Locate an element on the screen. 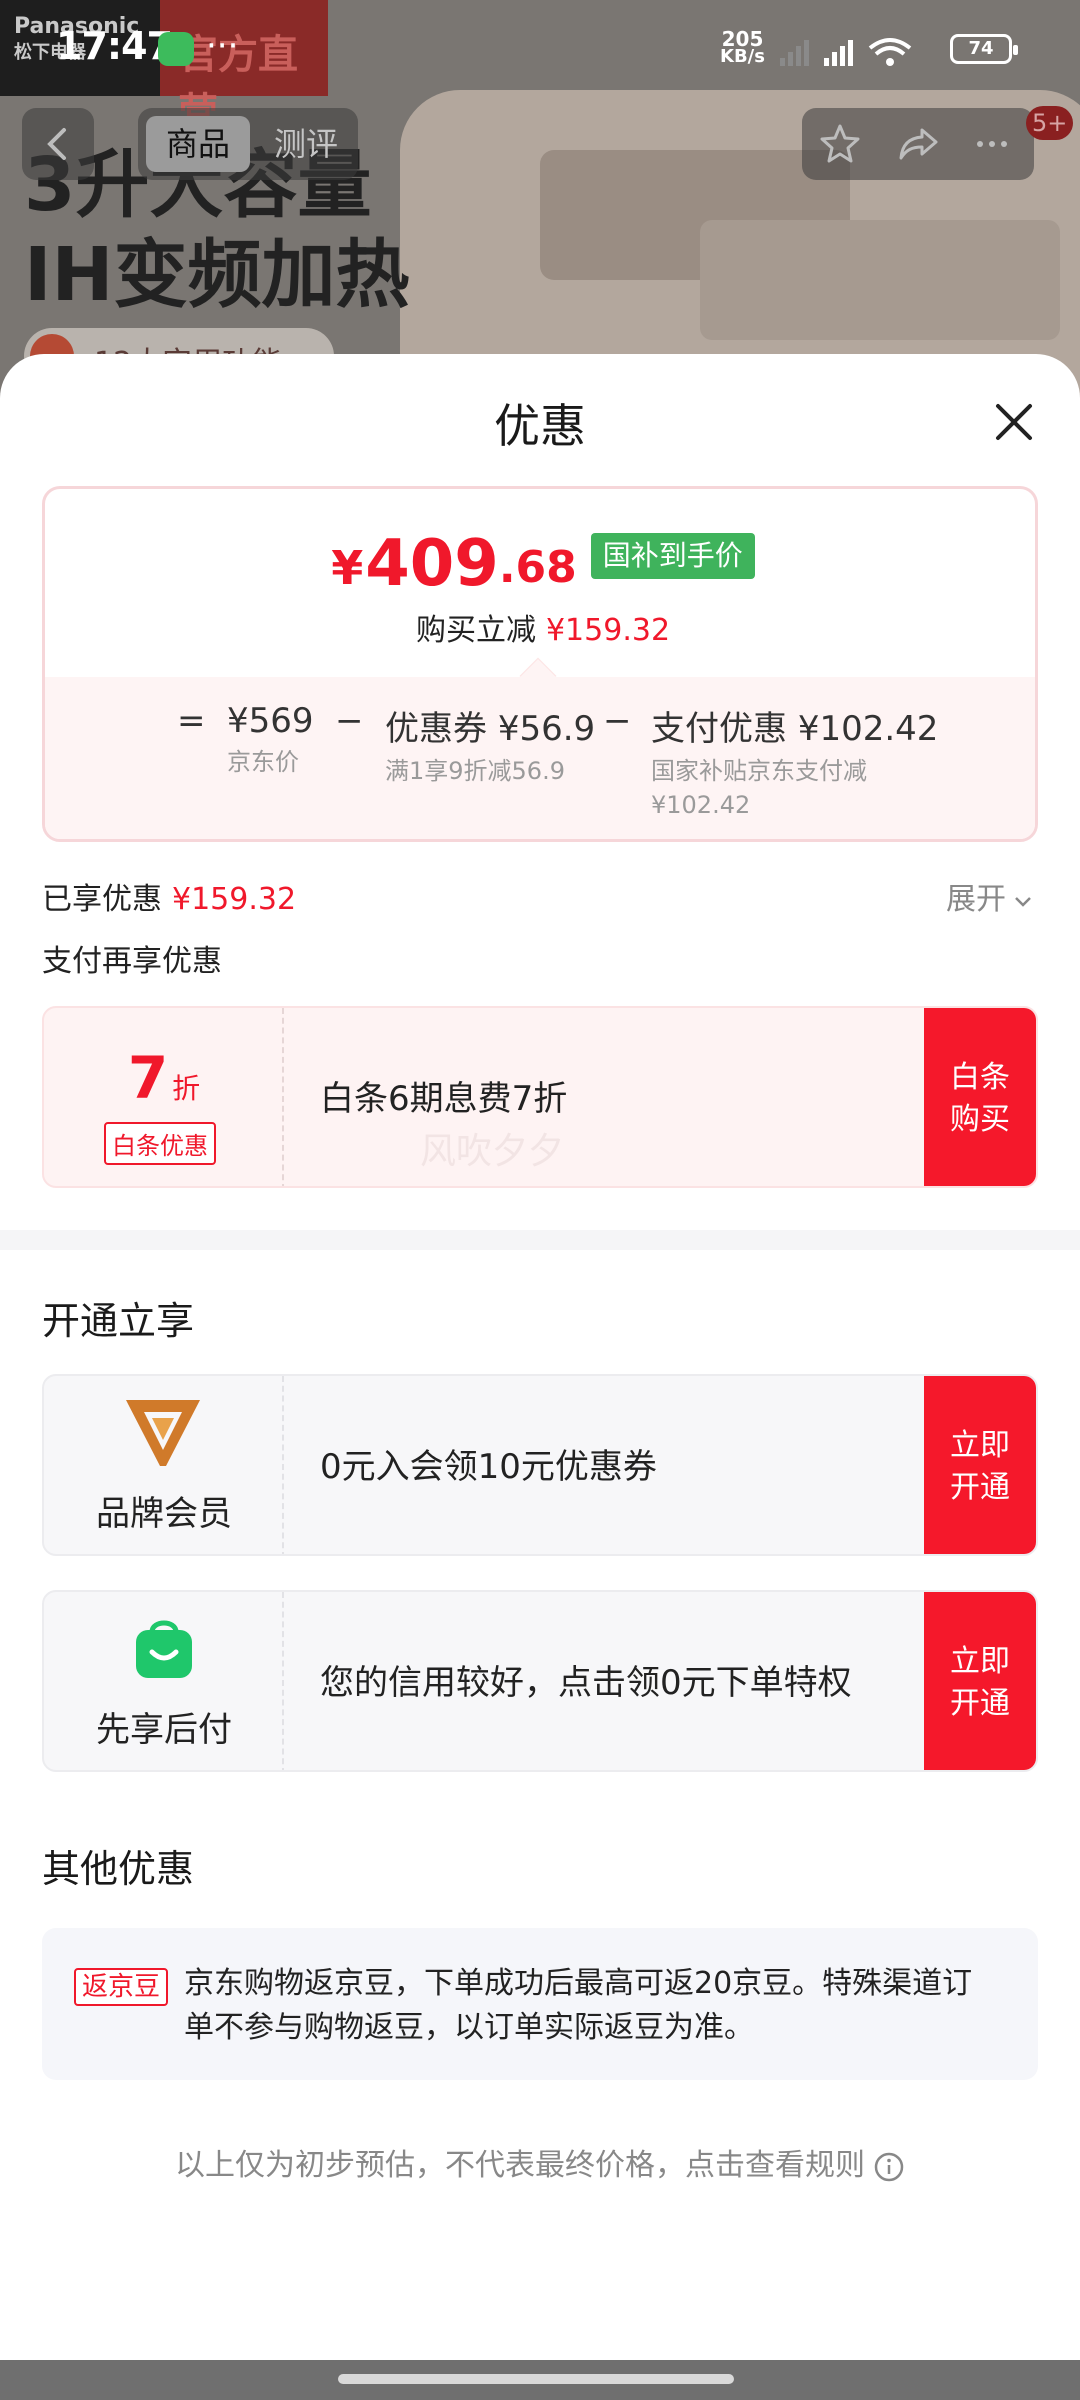  pay-discount-desc: 国家补贴京东支付减 is located at coordinates (759, 771).